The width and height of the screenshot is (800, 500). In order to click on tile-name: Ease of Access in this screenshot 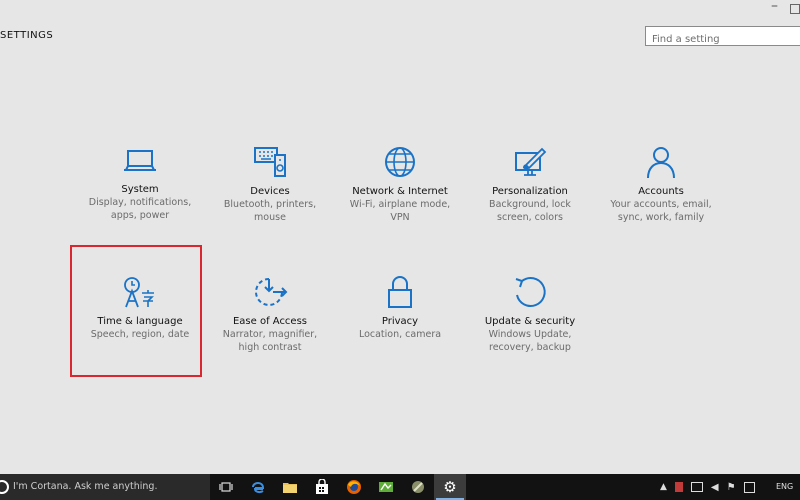, I will do `click(270, 321)`.